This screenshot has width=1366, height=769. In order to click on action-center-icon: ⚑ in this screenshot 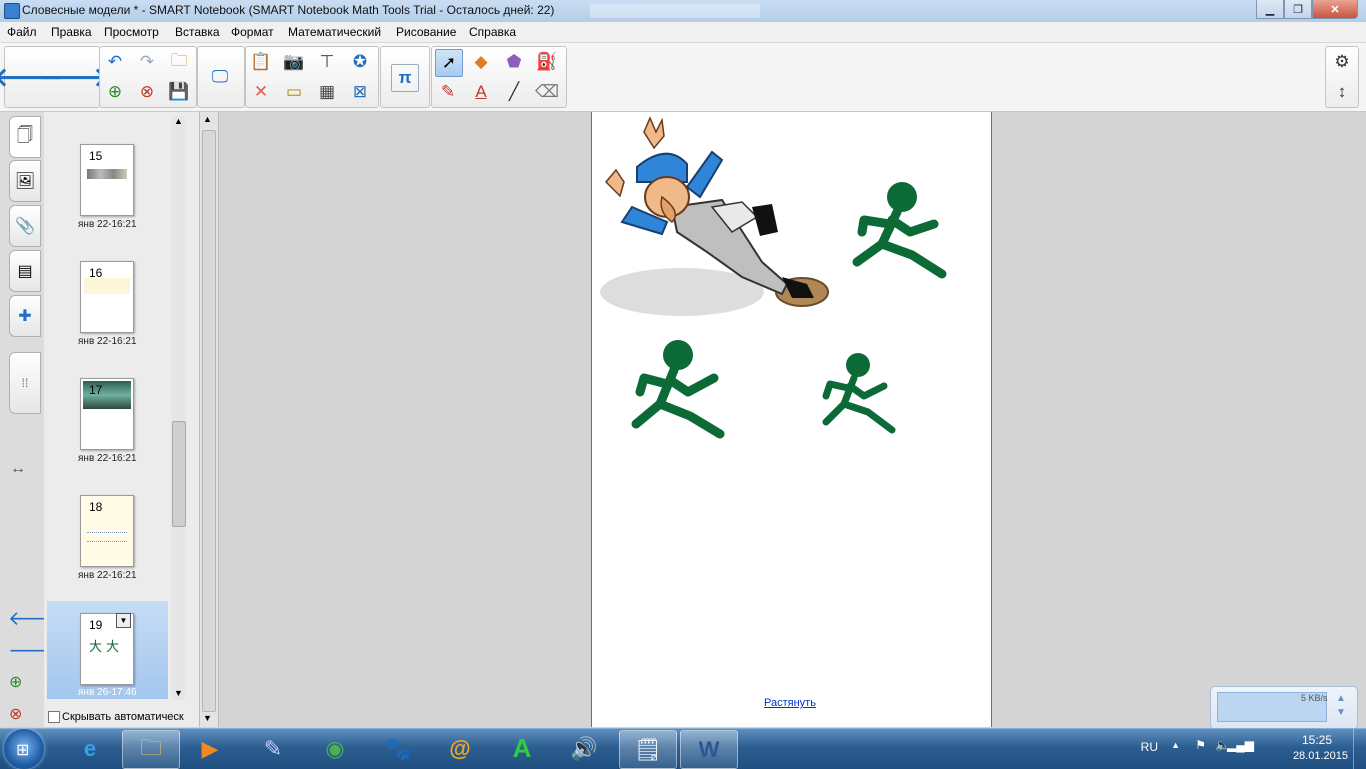, I will do `click(1200, 745)`.